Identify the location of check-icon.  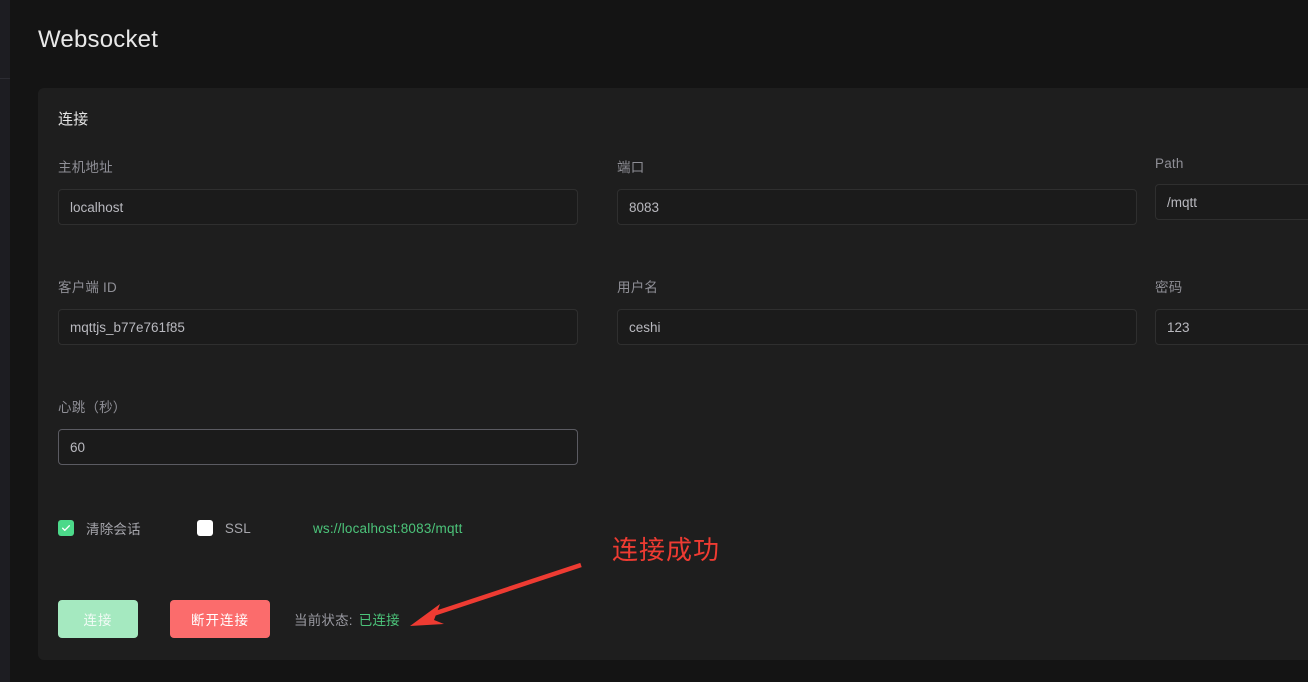
(66, 528).